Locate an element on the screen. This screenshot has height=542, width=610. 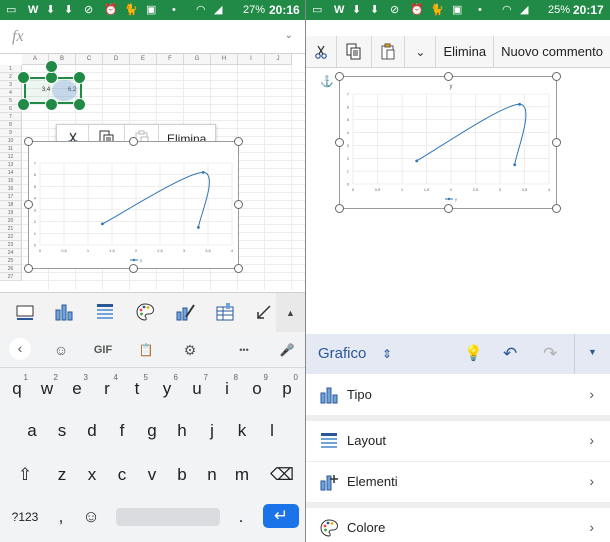
palette-icon is located at coordinates (145, 312).